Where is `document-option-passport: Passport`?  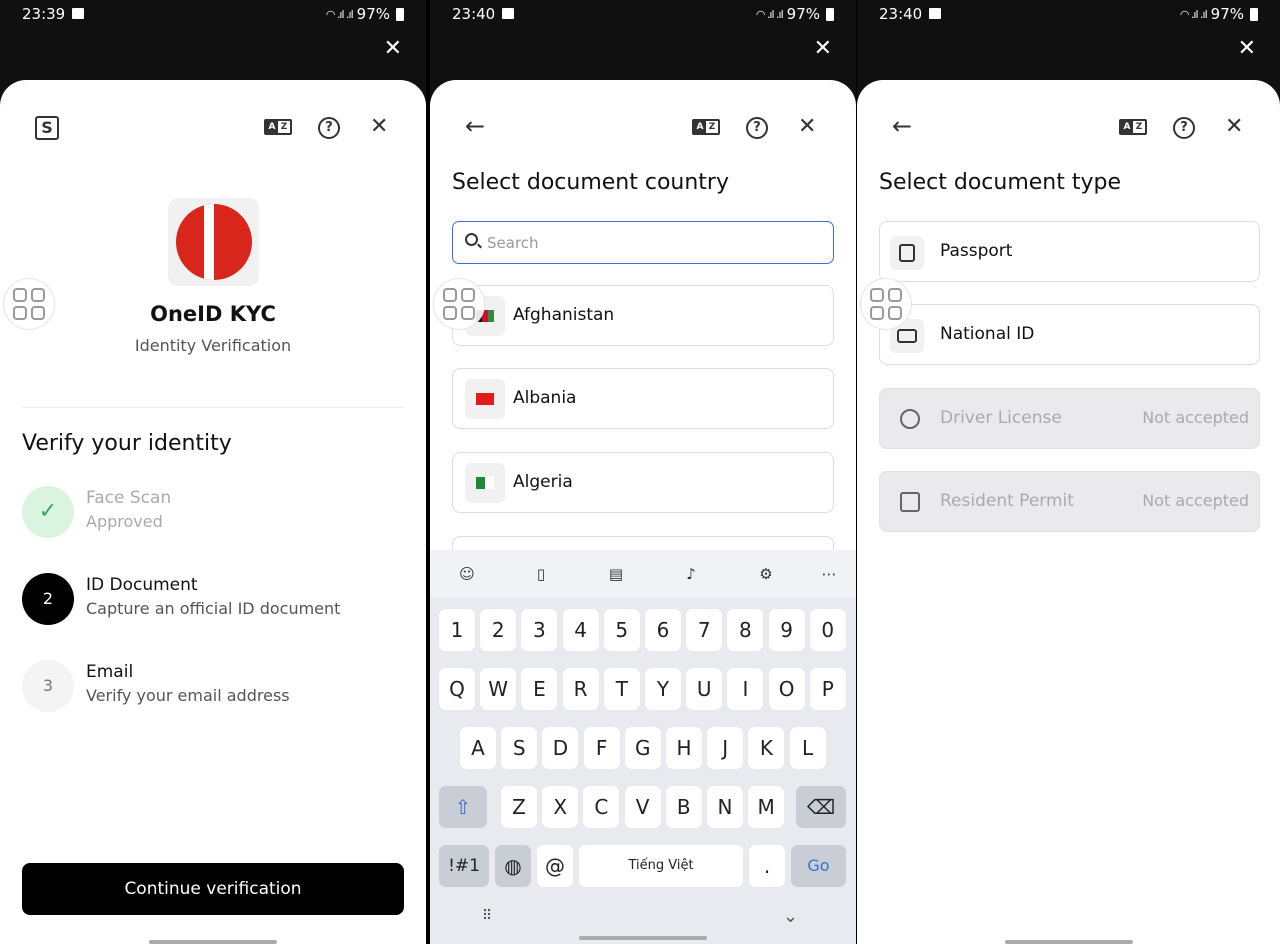
document-option-passport: Passport is located at coordinates (1069, 251).